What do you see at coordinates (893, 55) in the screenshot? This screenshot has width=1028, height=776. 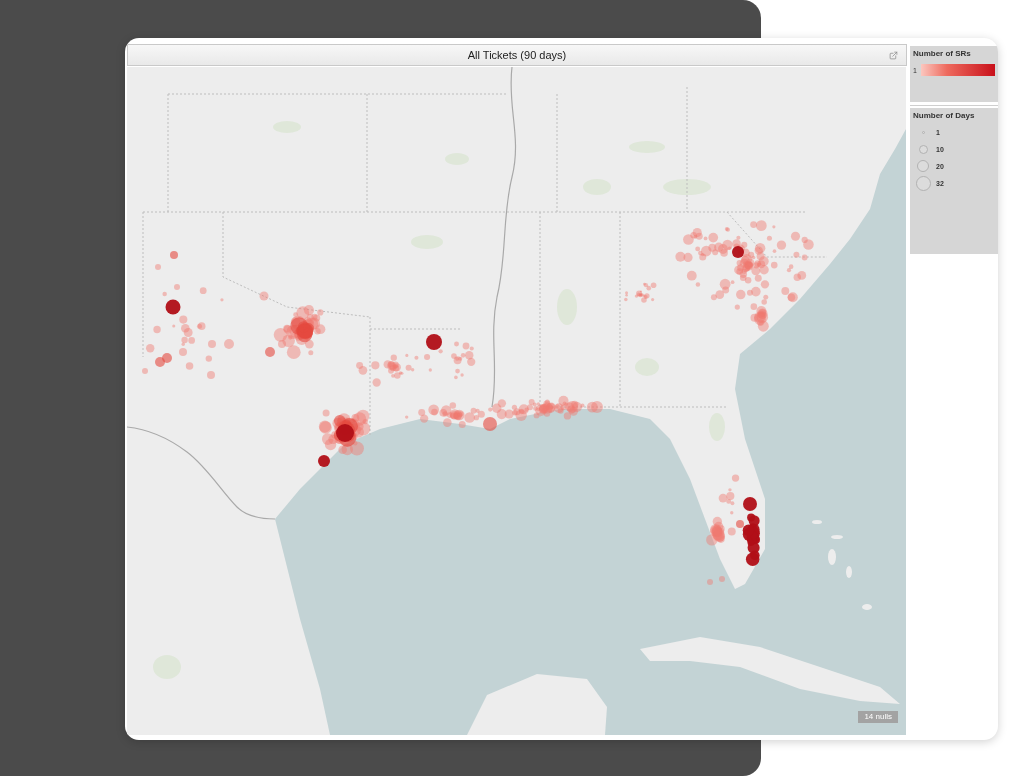 I see `external-link-icon` at bounding box center [893, 55].